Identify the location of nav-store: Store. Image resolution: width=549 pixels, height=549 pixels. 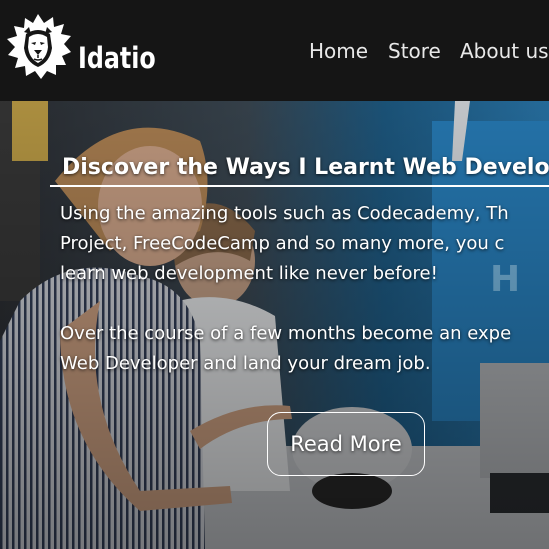
(414, 51).